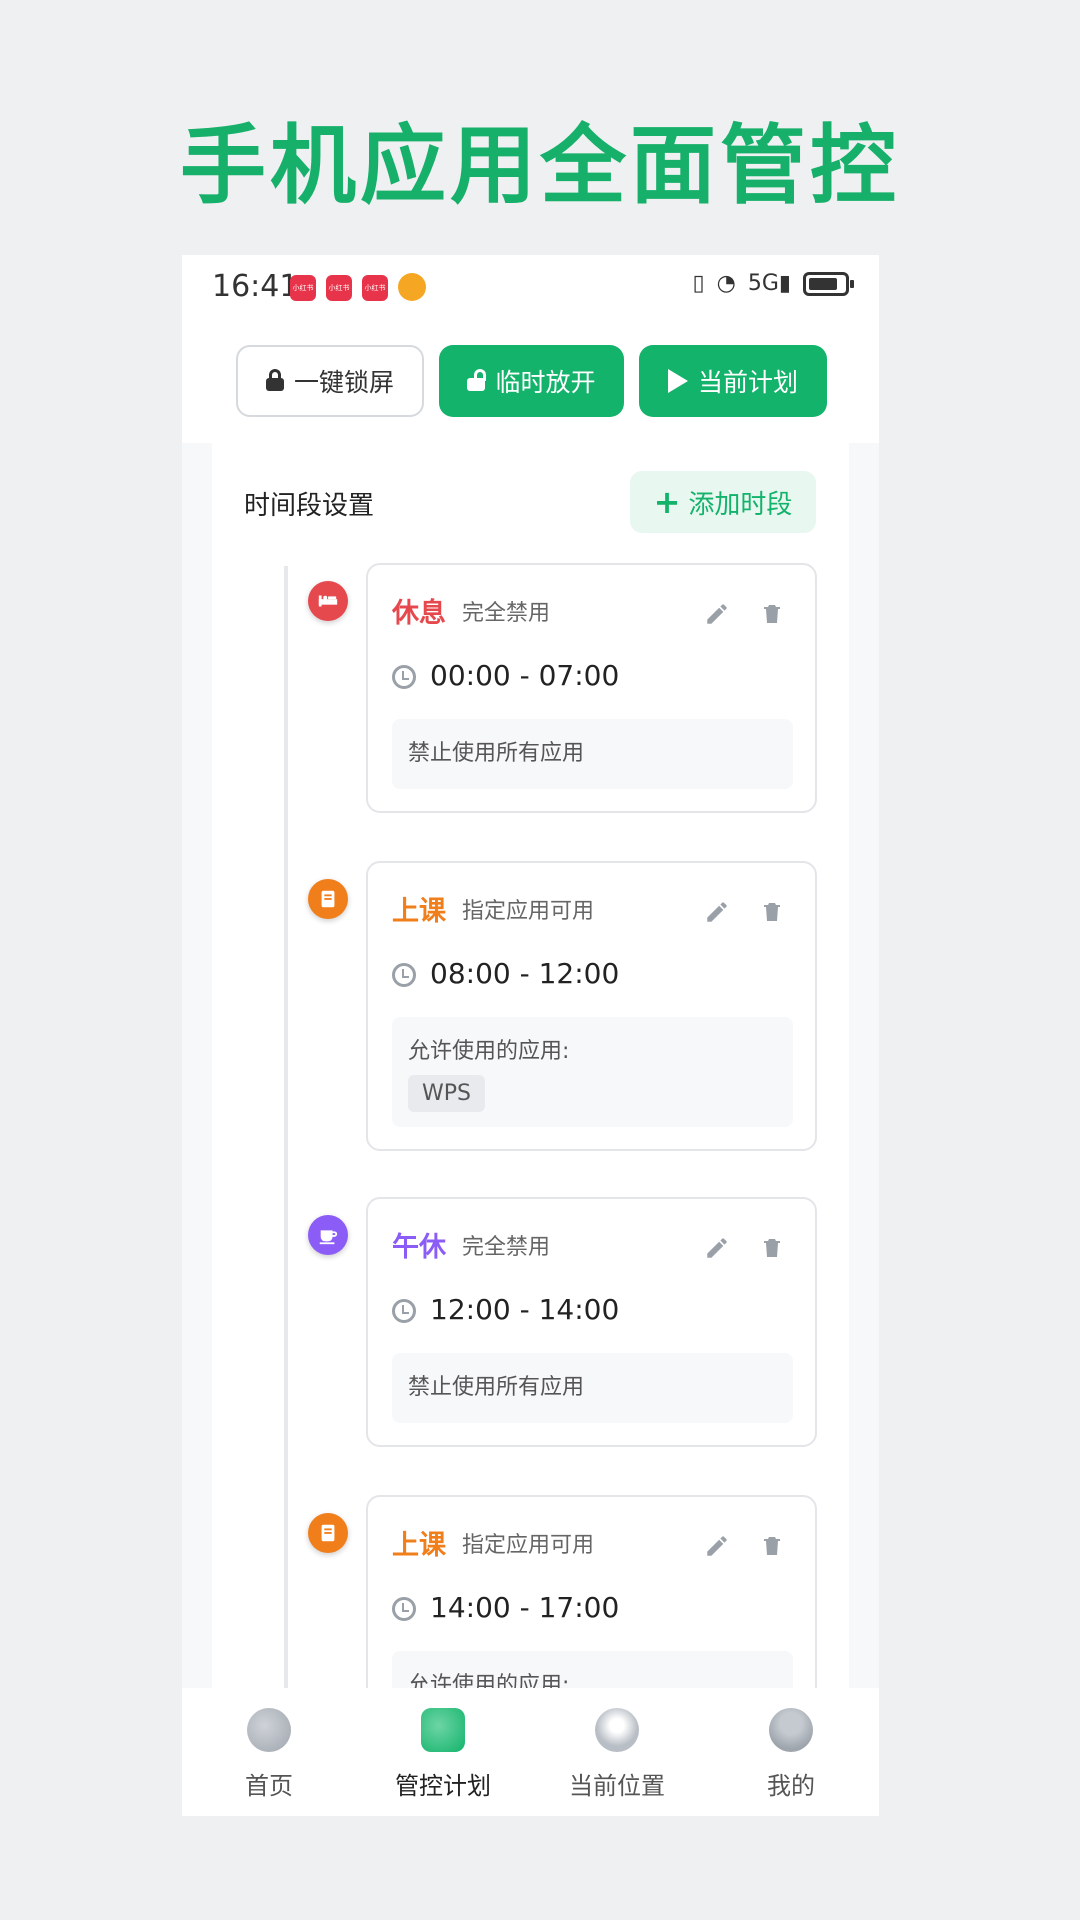 The height and width of the screenshot is (1920, 1080). Describe the element at coordinates (274, 380) in the screenshot. I see `lock-icon` at that location.